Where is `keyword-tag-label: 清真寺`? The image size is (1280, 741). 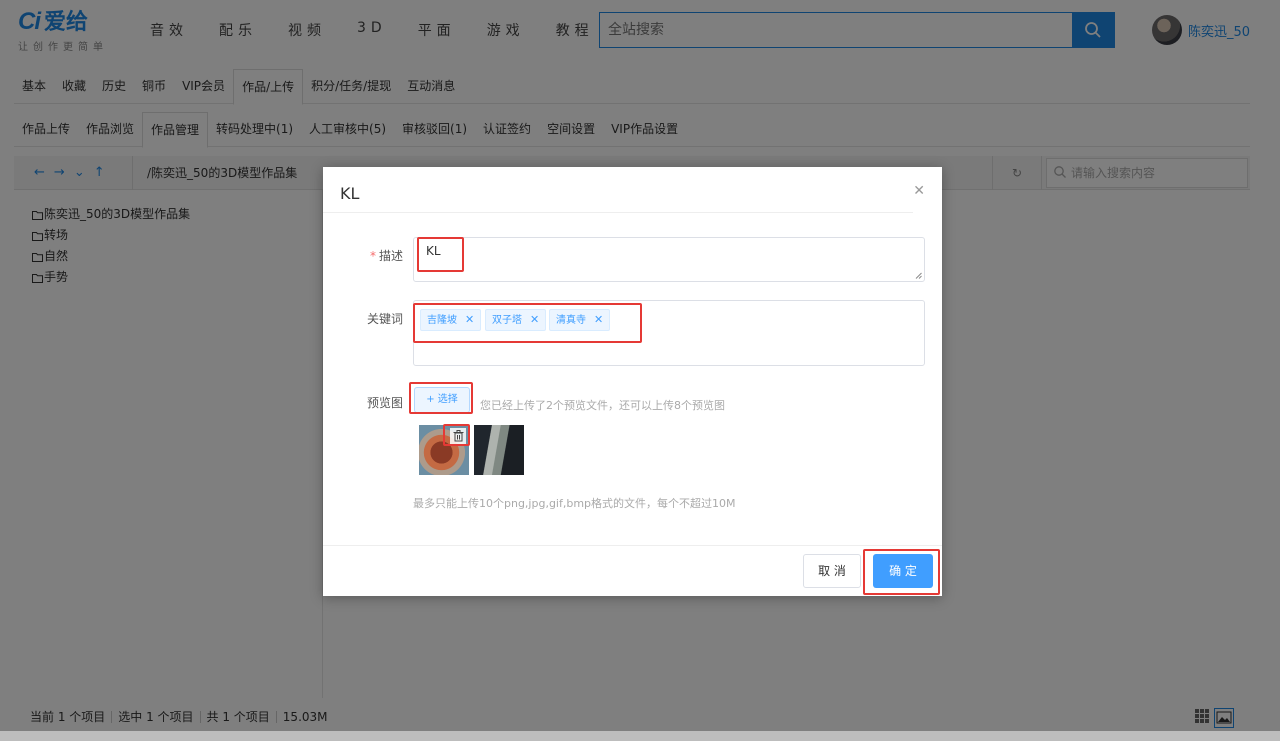 keyword-tag-label: 清真寺 is located at coordinates (571, 320).